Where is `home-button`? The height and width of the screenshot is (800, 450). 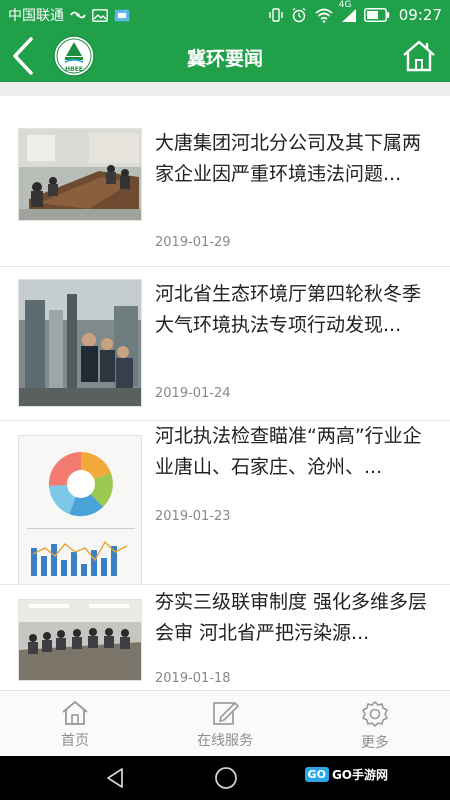 home-button is located at coordinates (419, 56).